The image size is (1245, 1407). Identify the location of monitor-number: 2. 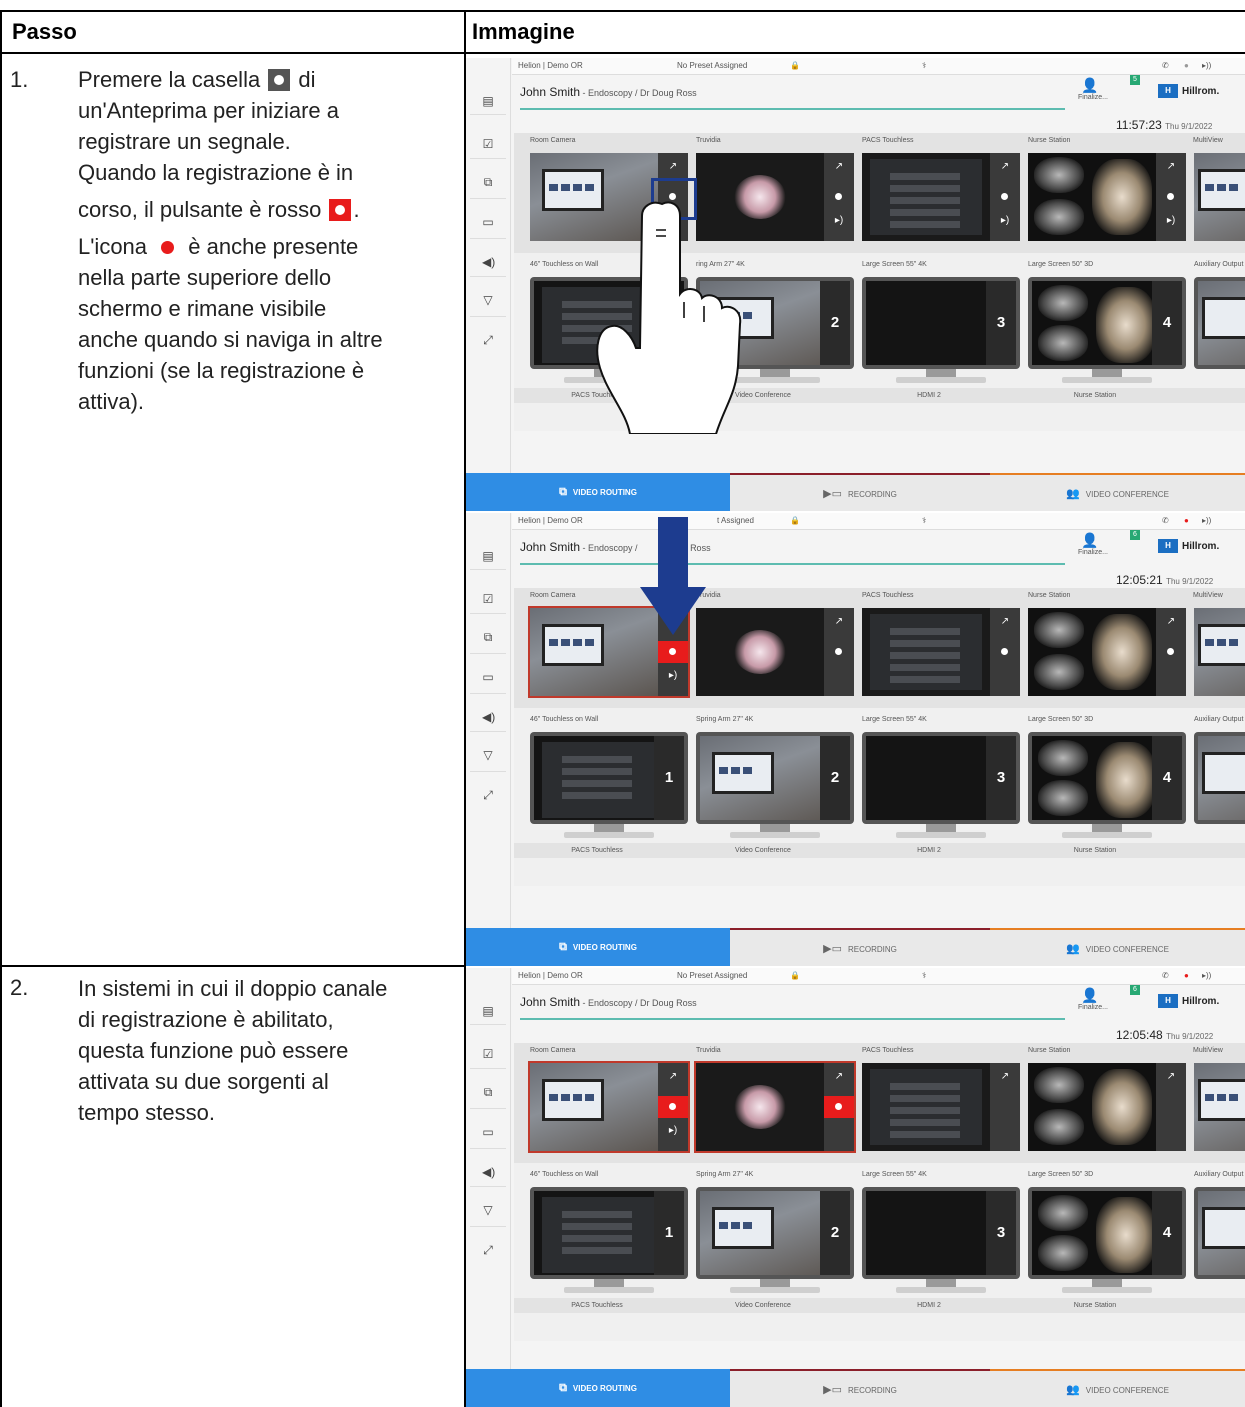
(835, 1233).